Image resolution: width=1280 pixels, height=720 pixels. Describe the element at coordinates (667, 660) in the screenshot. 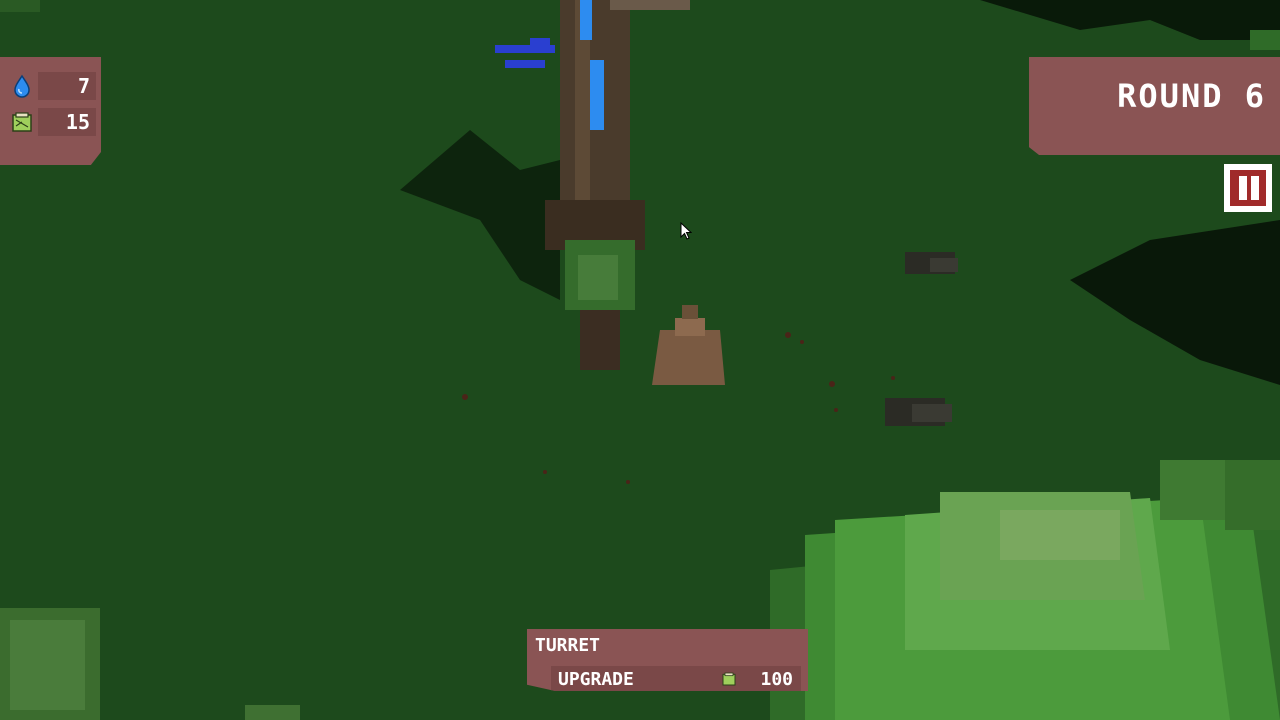

I see `turret-info-panel: TURRET UPGRADE 100` at that location.